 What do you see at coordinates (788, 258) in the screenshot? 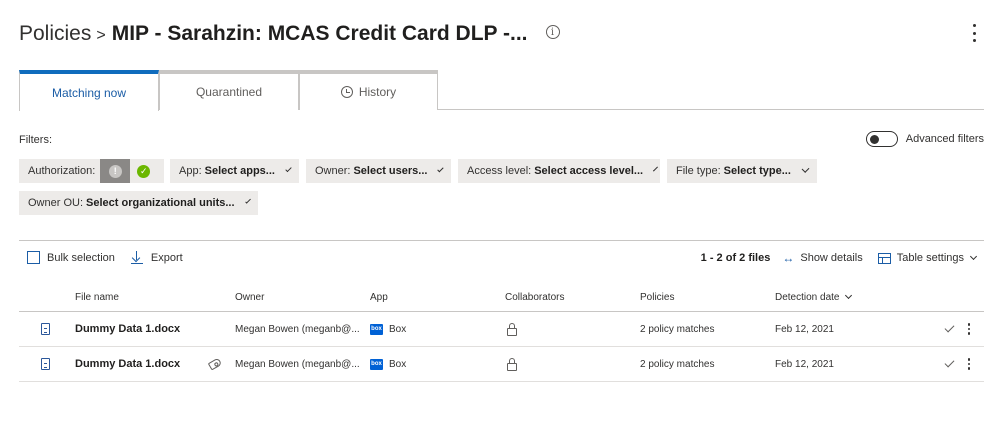
I see `expand-arrows-icon: ↔` at bounding box center [788, 258].